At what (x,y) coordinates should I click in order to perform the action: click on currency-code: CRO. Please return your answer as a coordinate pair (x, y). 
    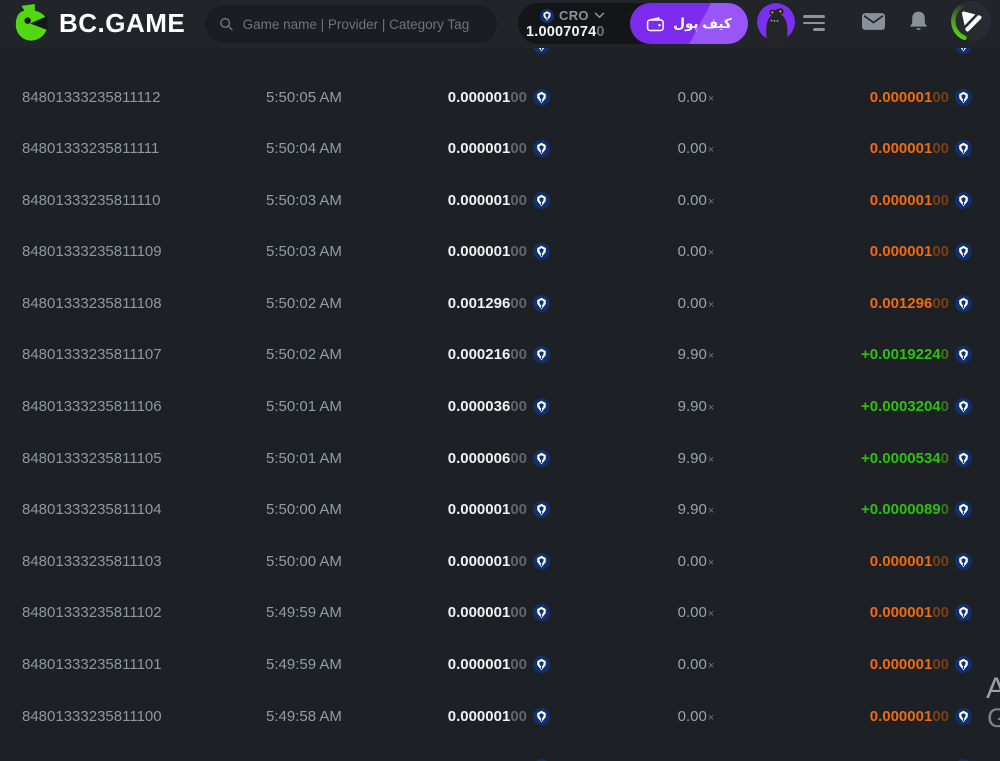
    Looking at the image, I should click on (574, 15).